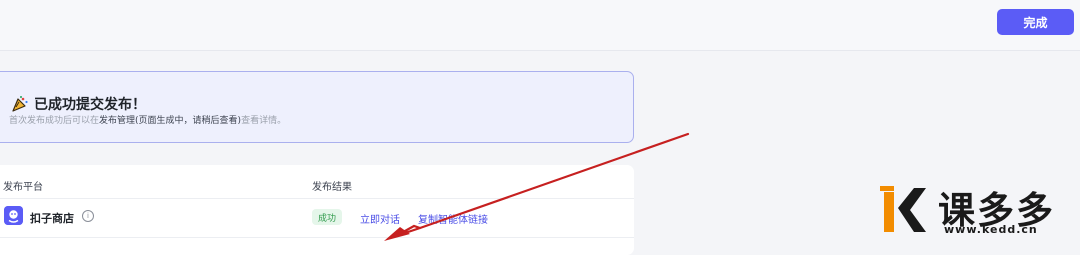 This screenshot has height=255, width=1080. What do you see at coordinates (903, 209) in the screenshot?
I see `kedd-logo-icon` at bounding box center [903, 209].